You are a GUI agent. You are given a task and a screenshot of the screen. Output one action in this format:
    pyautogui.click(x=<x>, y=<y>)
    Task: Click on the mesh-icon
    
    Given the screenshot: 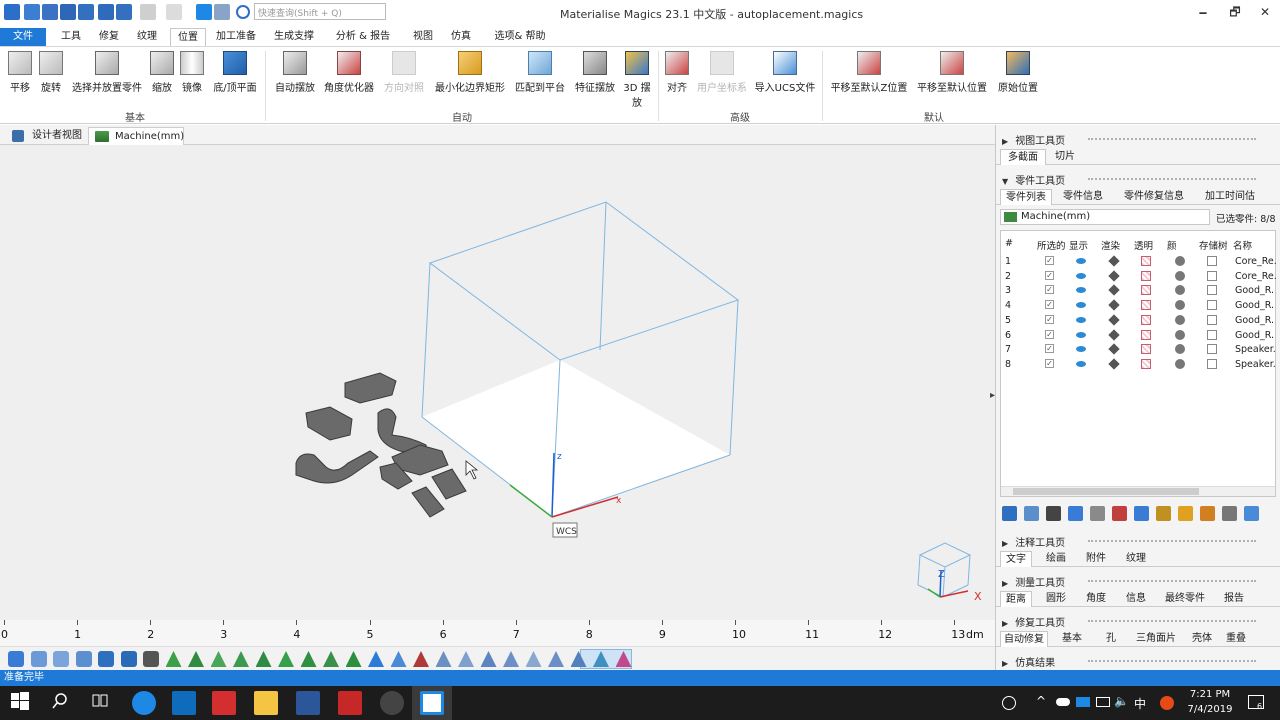 What is the action you would take?
    pyautogui.click(x=511, y=659)
    